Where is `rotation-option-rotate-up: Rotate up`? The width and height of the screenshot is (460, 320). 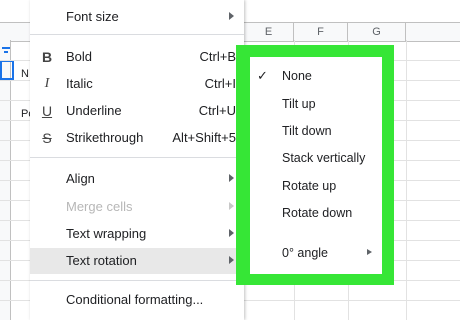
rotation-option-rotate-up: Rotate up is located at coordinates (316, 186).